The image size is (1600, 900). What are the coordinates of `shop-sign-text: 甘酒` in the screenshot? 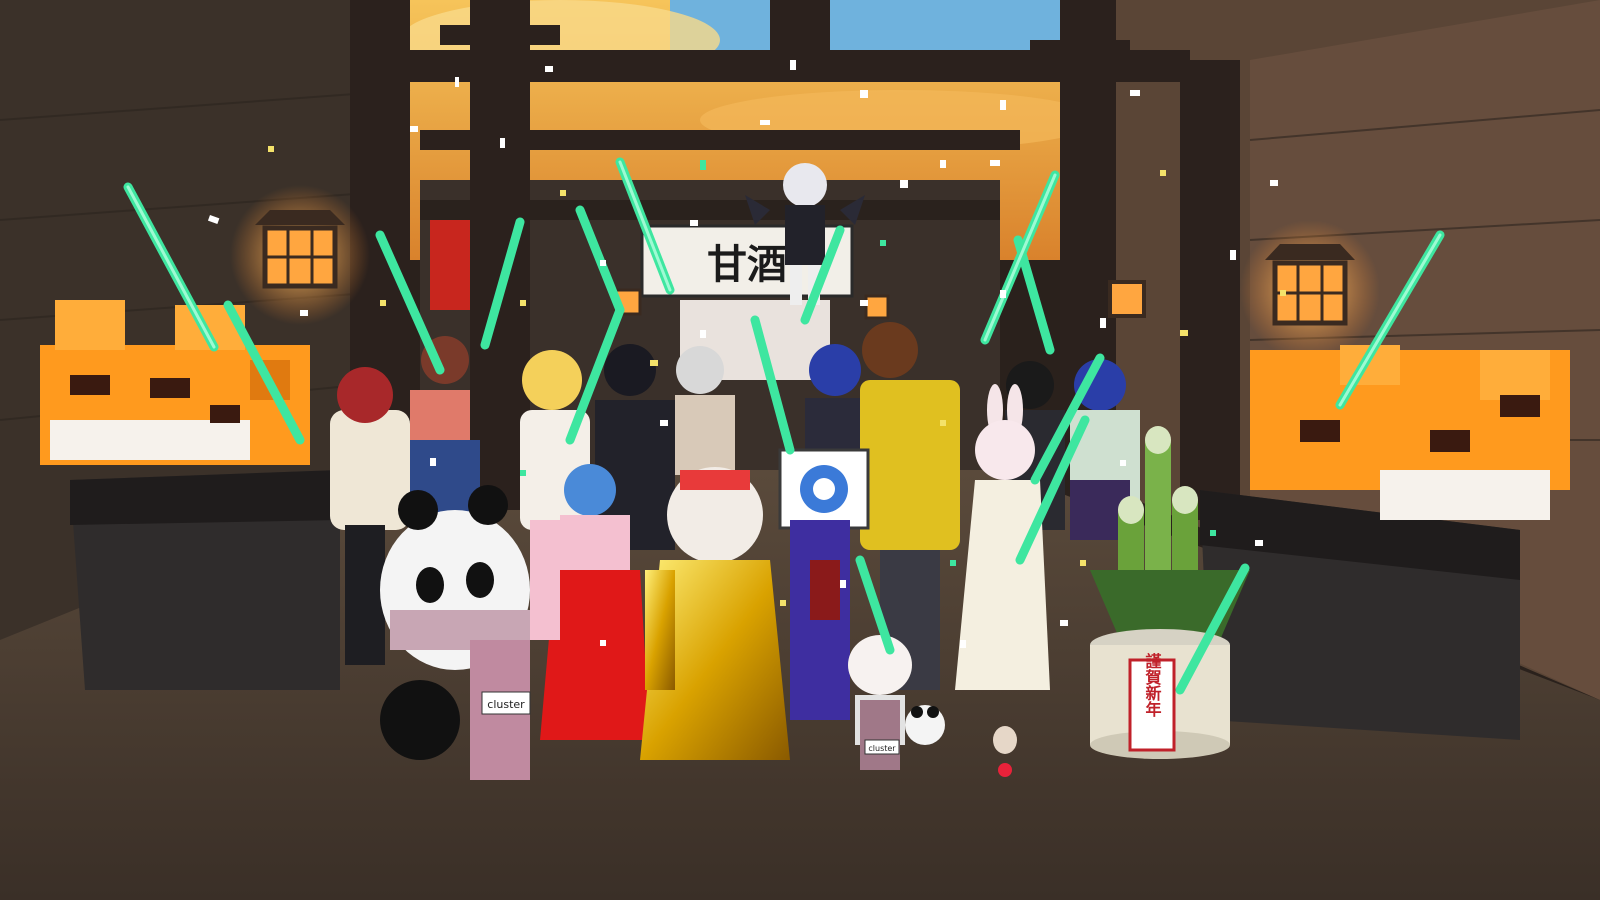 It's located at (747, 264).